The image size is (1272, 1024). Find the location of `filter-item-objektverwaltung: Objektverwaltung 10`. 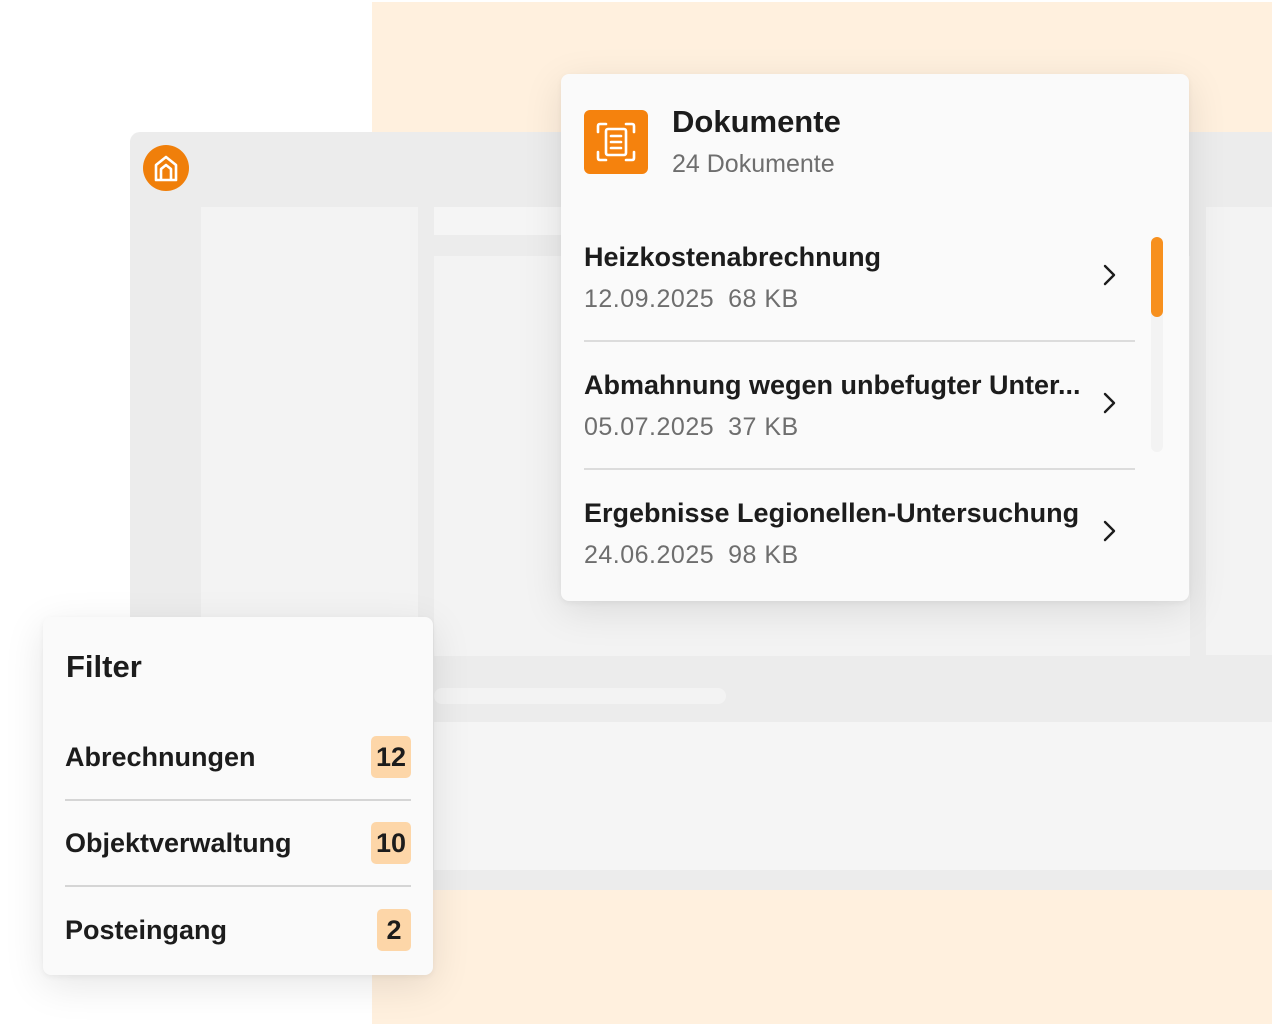

filter-item-objektverwaltung: Objektverwaltung 10 is located at coordinates (238, 844).